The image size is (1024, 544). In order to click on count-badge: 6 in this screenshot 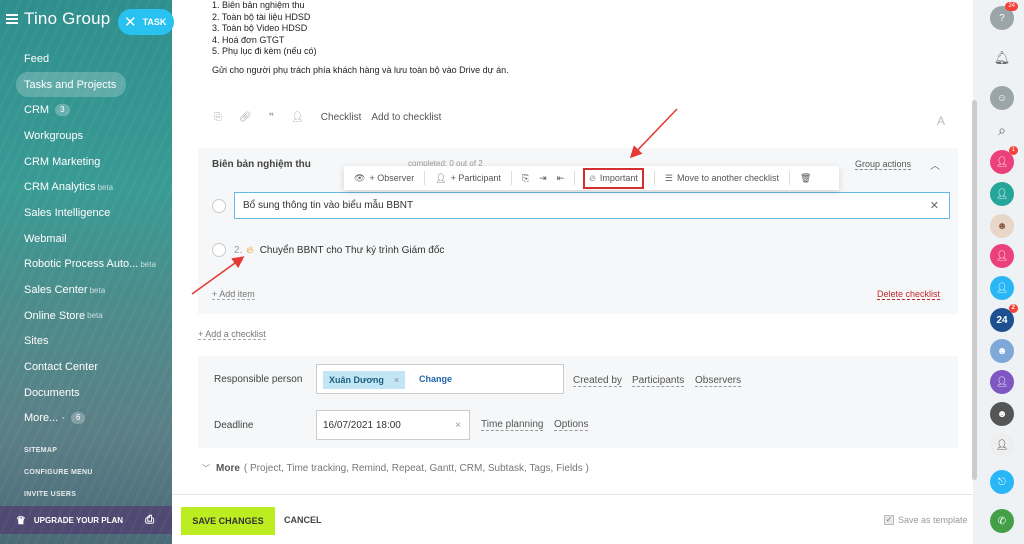, I will do `click(78, 418)`.